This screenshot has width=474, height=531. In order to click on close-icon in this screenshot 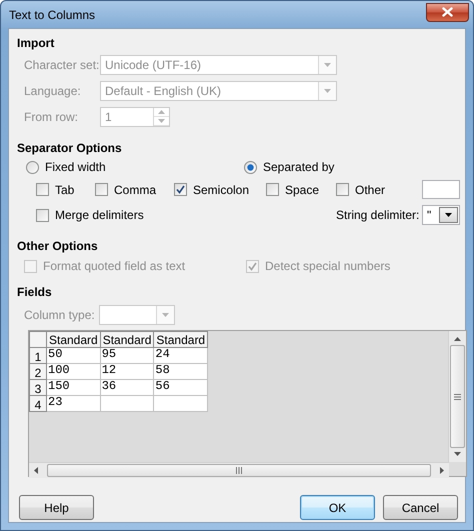, I will do `click(447, 12)`.